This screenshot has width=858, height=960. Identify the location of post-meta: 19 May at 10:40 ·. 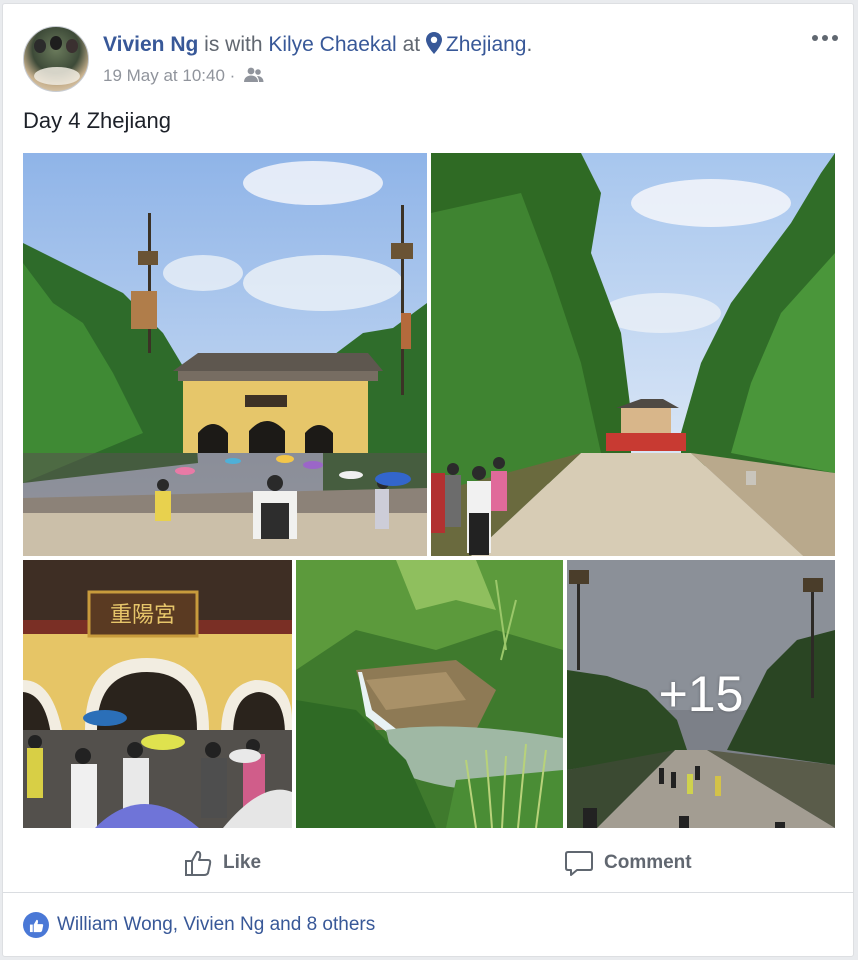
(183, 76).